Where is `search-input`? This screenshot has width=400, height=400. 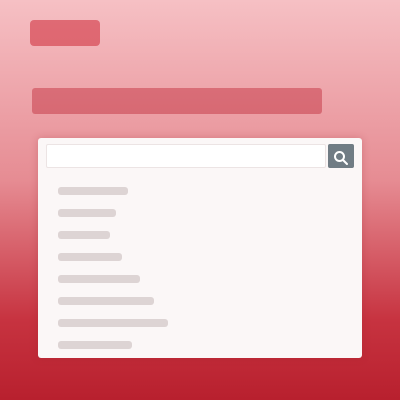 search-input is located at coordinates (186, 156).